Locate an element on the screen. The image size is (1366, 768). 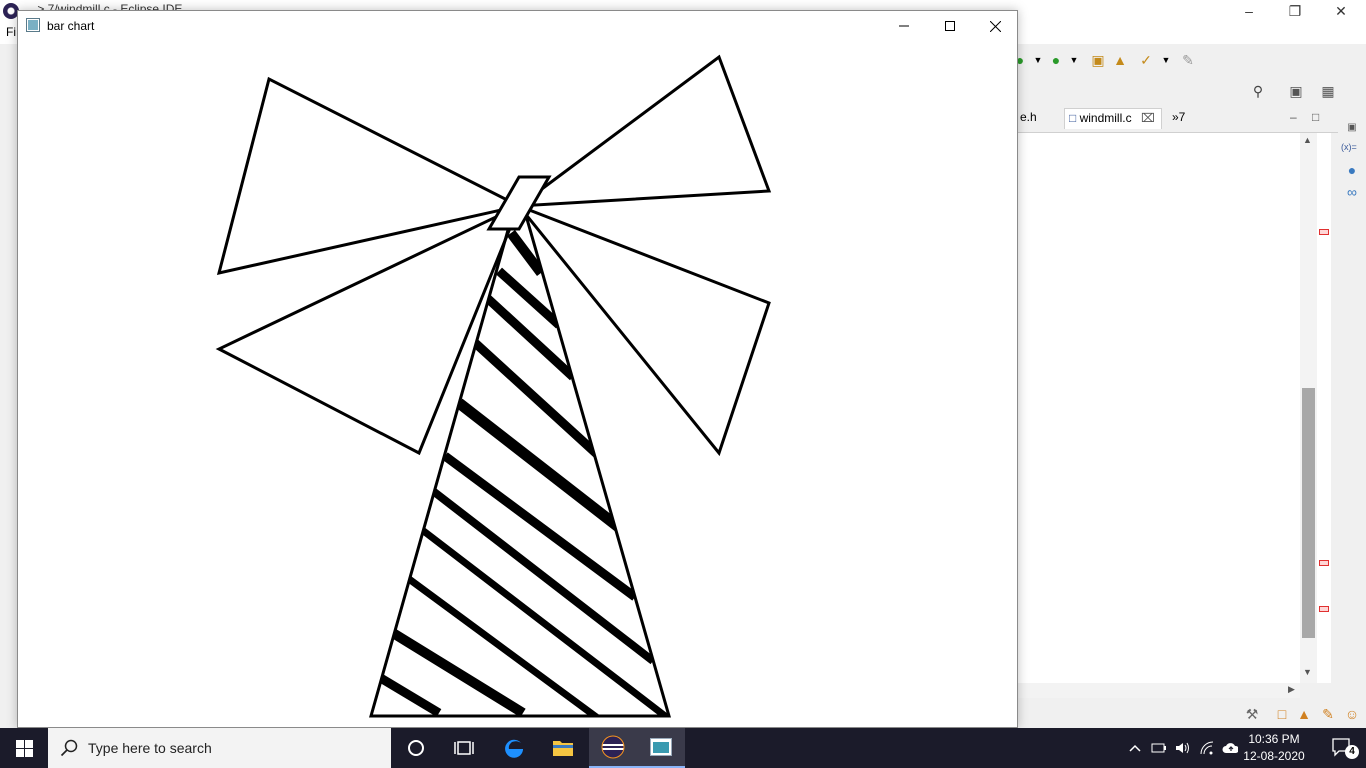
expressions-view-icon: ∞ is located at coordinates (1352, 192).